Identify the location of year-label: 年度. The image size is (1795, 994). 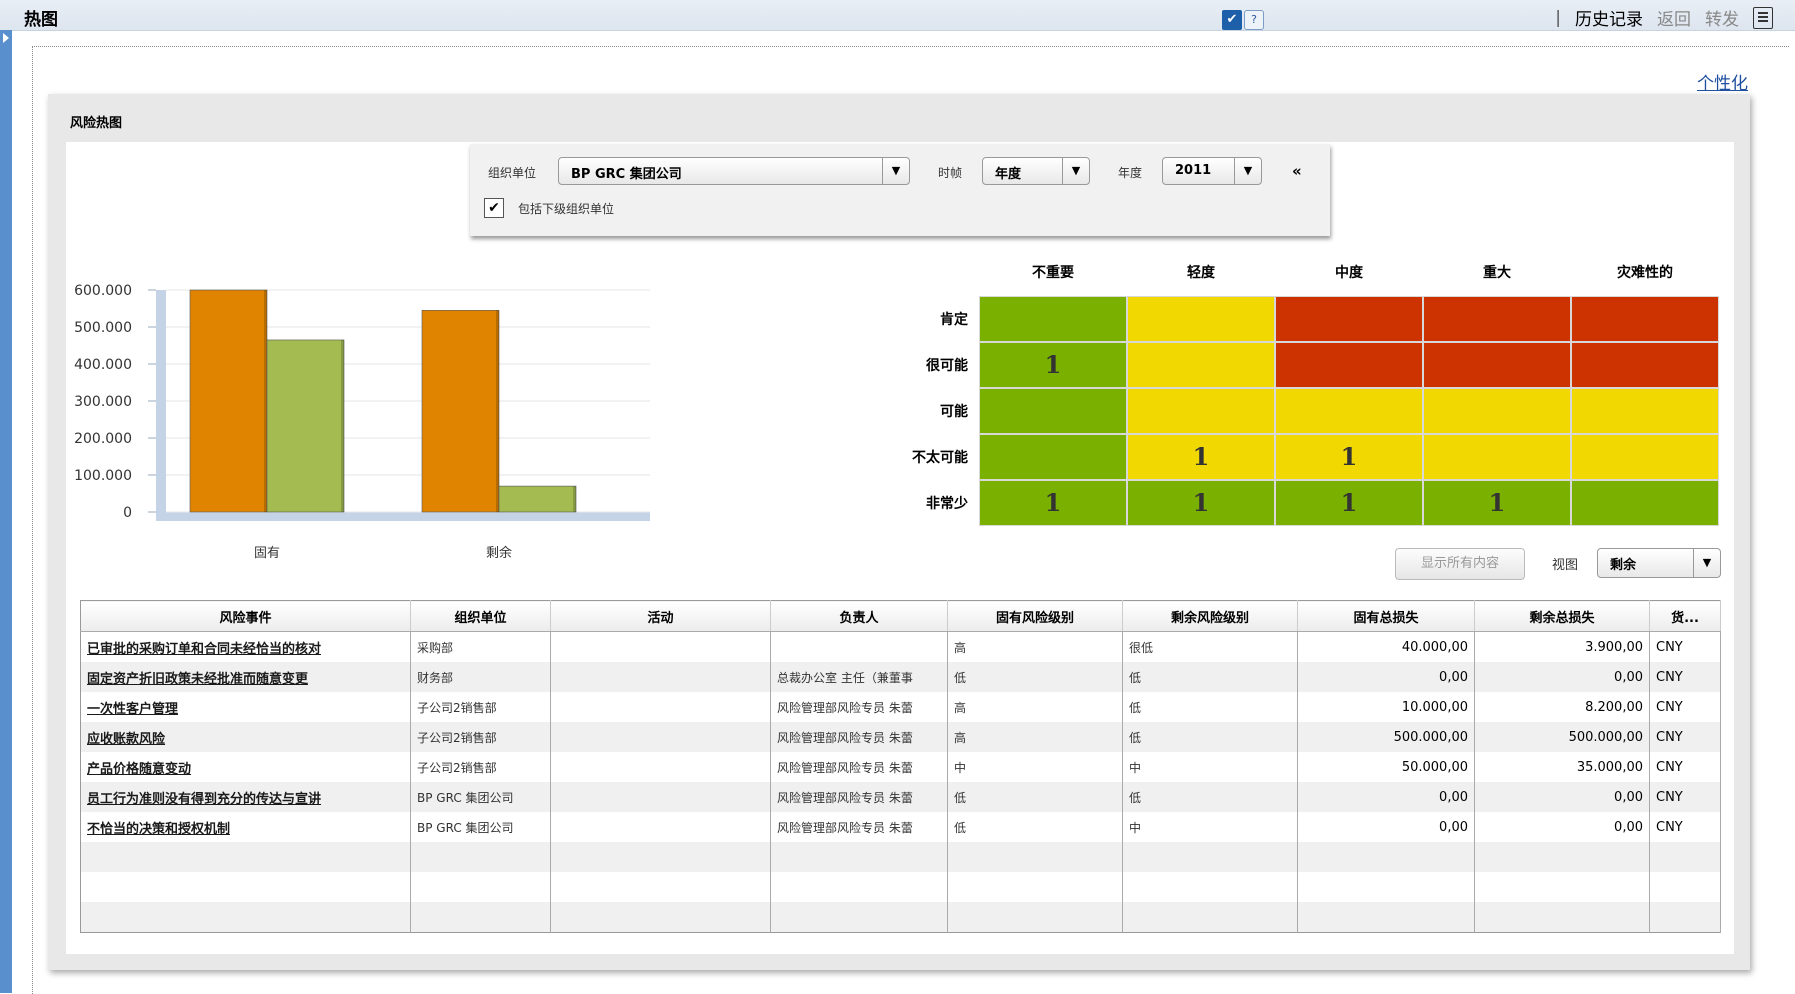
(1130, 173).